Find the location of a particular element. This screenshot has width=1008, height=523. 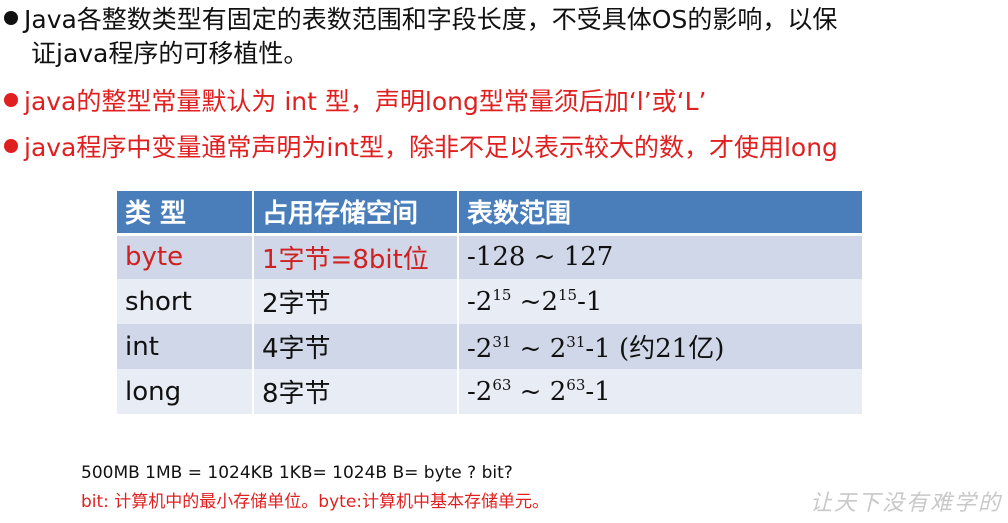

table-header-row: 类 型 占用存储空间 表数范围 is located at coordinates (489, 213).